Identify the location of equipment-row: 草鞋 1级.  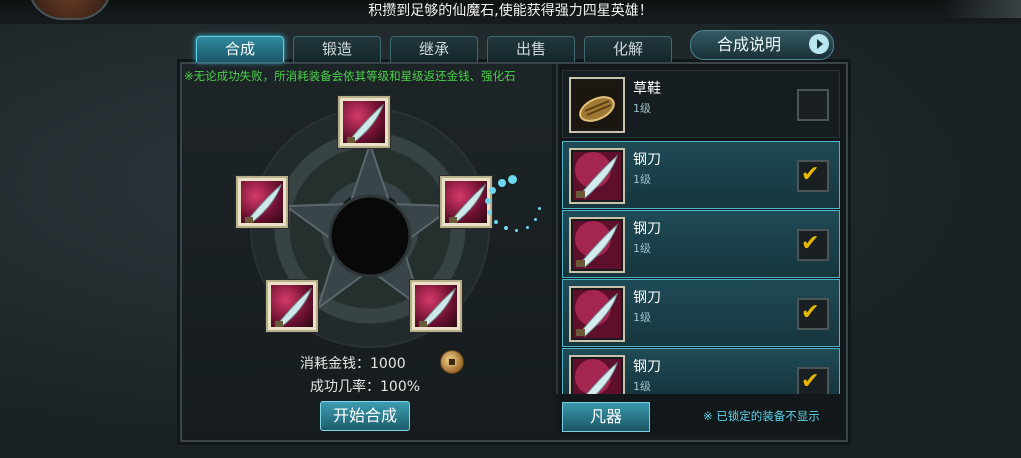
(701, 104).